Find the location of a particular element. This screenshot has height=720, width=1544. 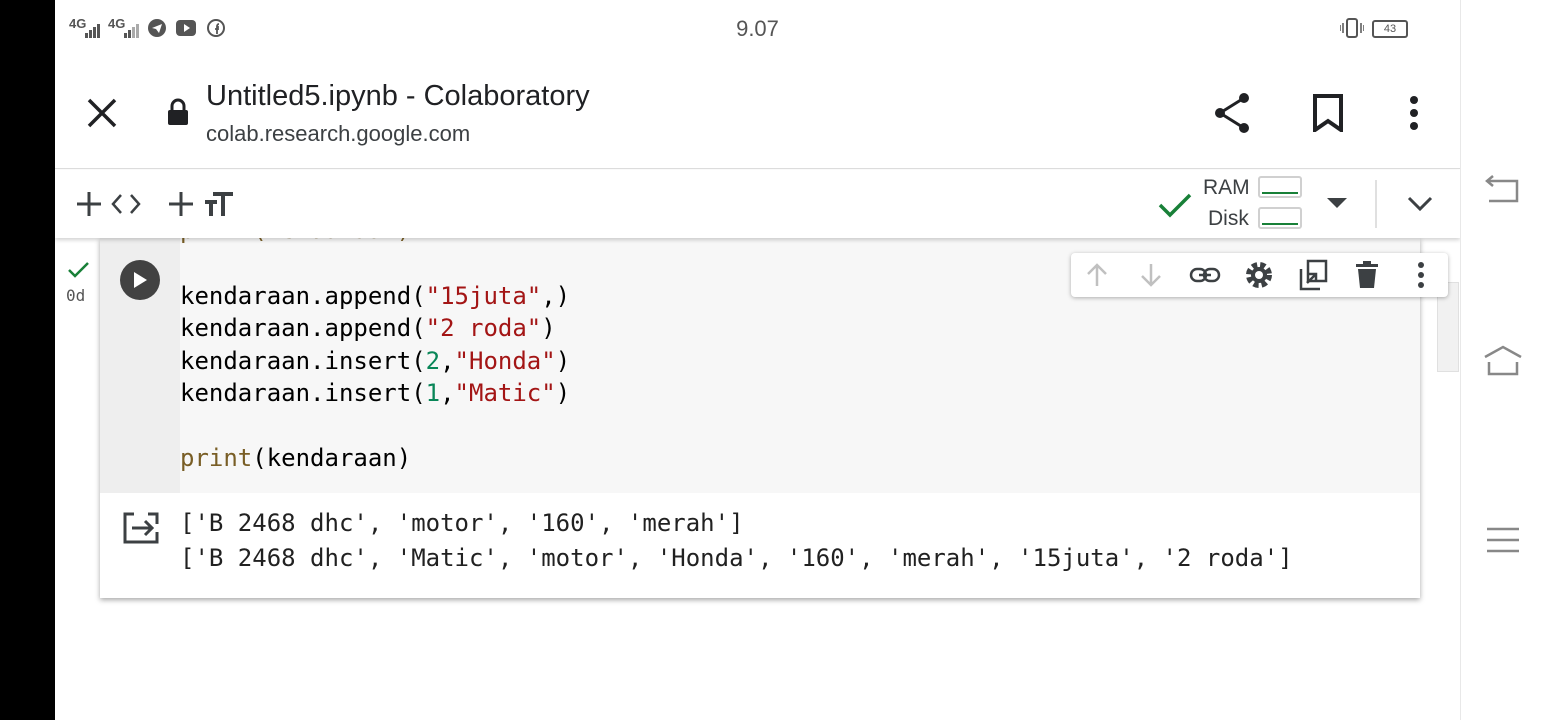

output-exit-icon is located at coordinates (141, 528).